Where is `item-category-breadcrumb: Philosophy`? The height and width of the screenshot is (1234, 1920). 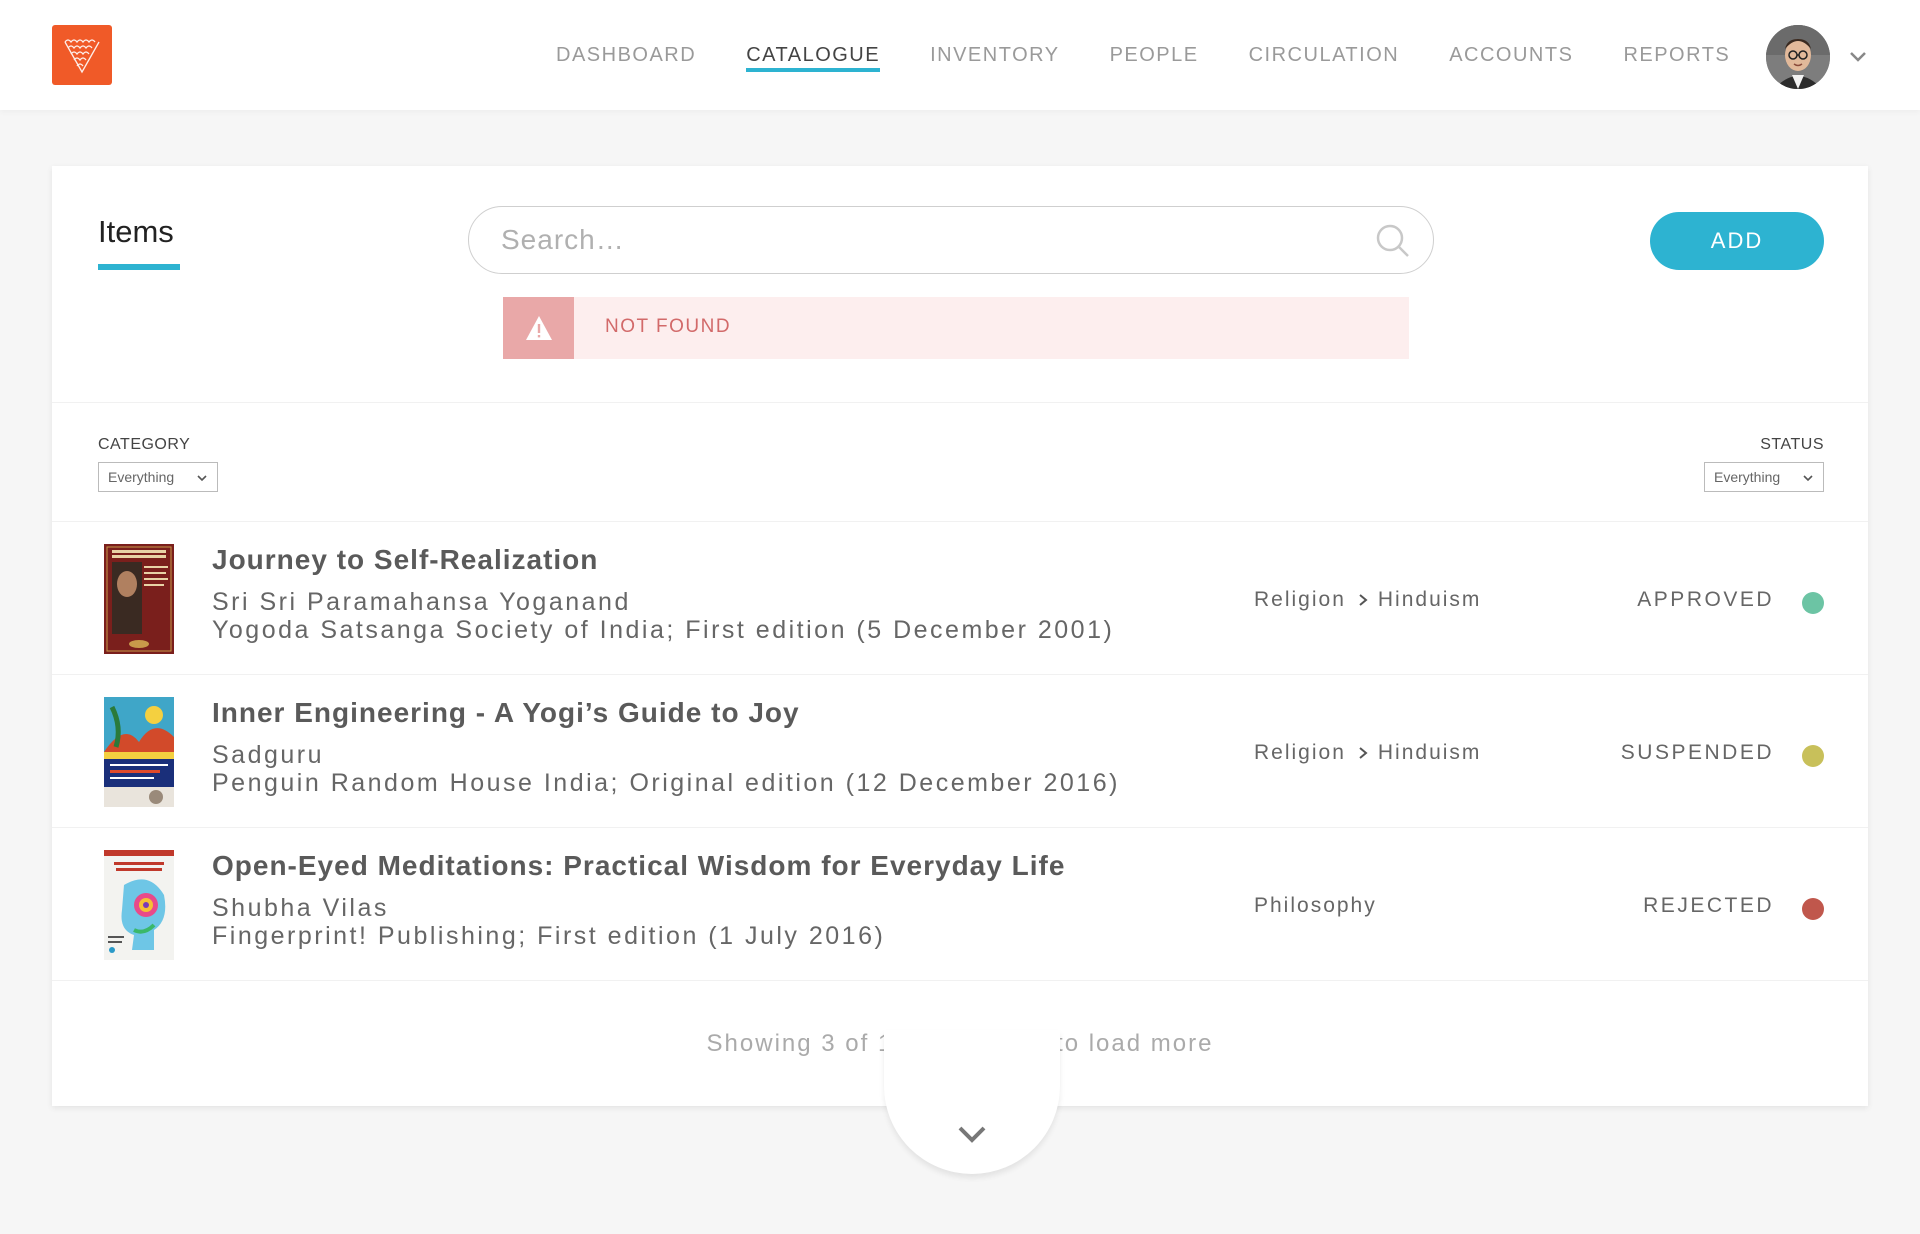 item-category-breadcrumb: Philosophy is located at coordinates (1315, 906).